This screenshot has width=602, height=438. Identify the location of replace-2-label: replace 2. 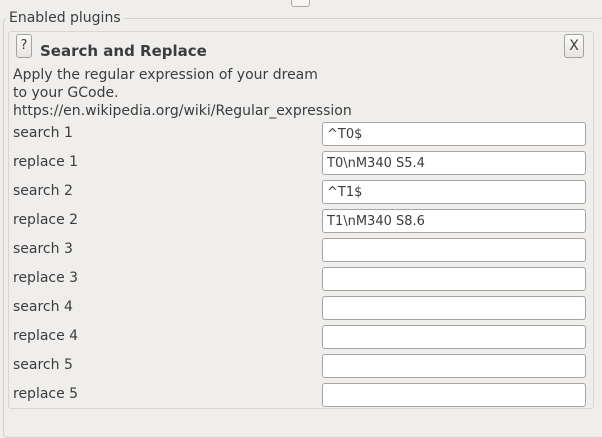
(46, 220).